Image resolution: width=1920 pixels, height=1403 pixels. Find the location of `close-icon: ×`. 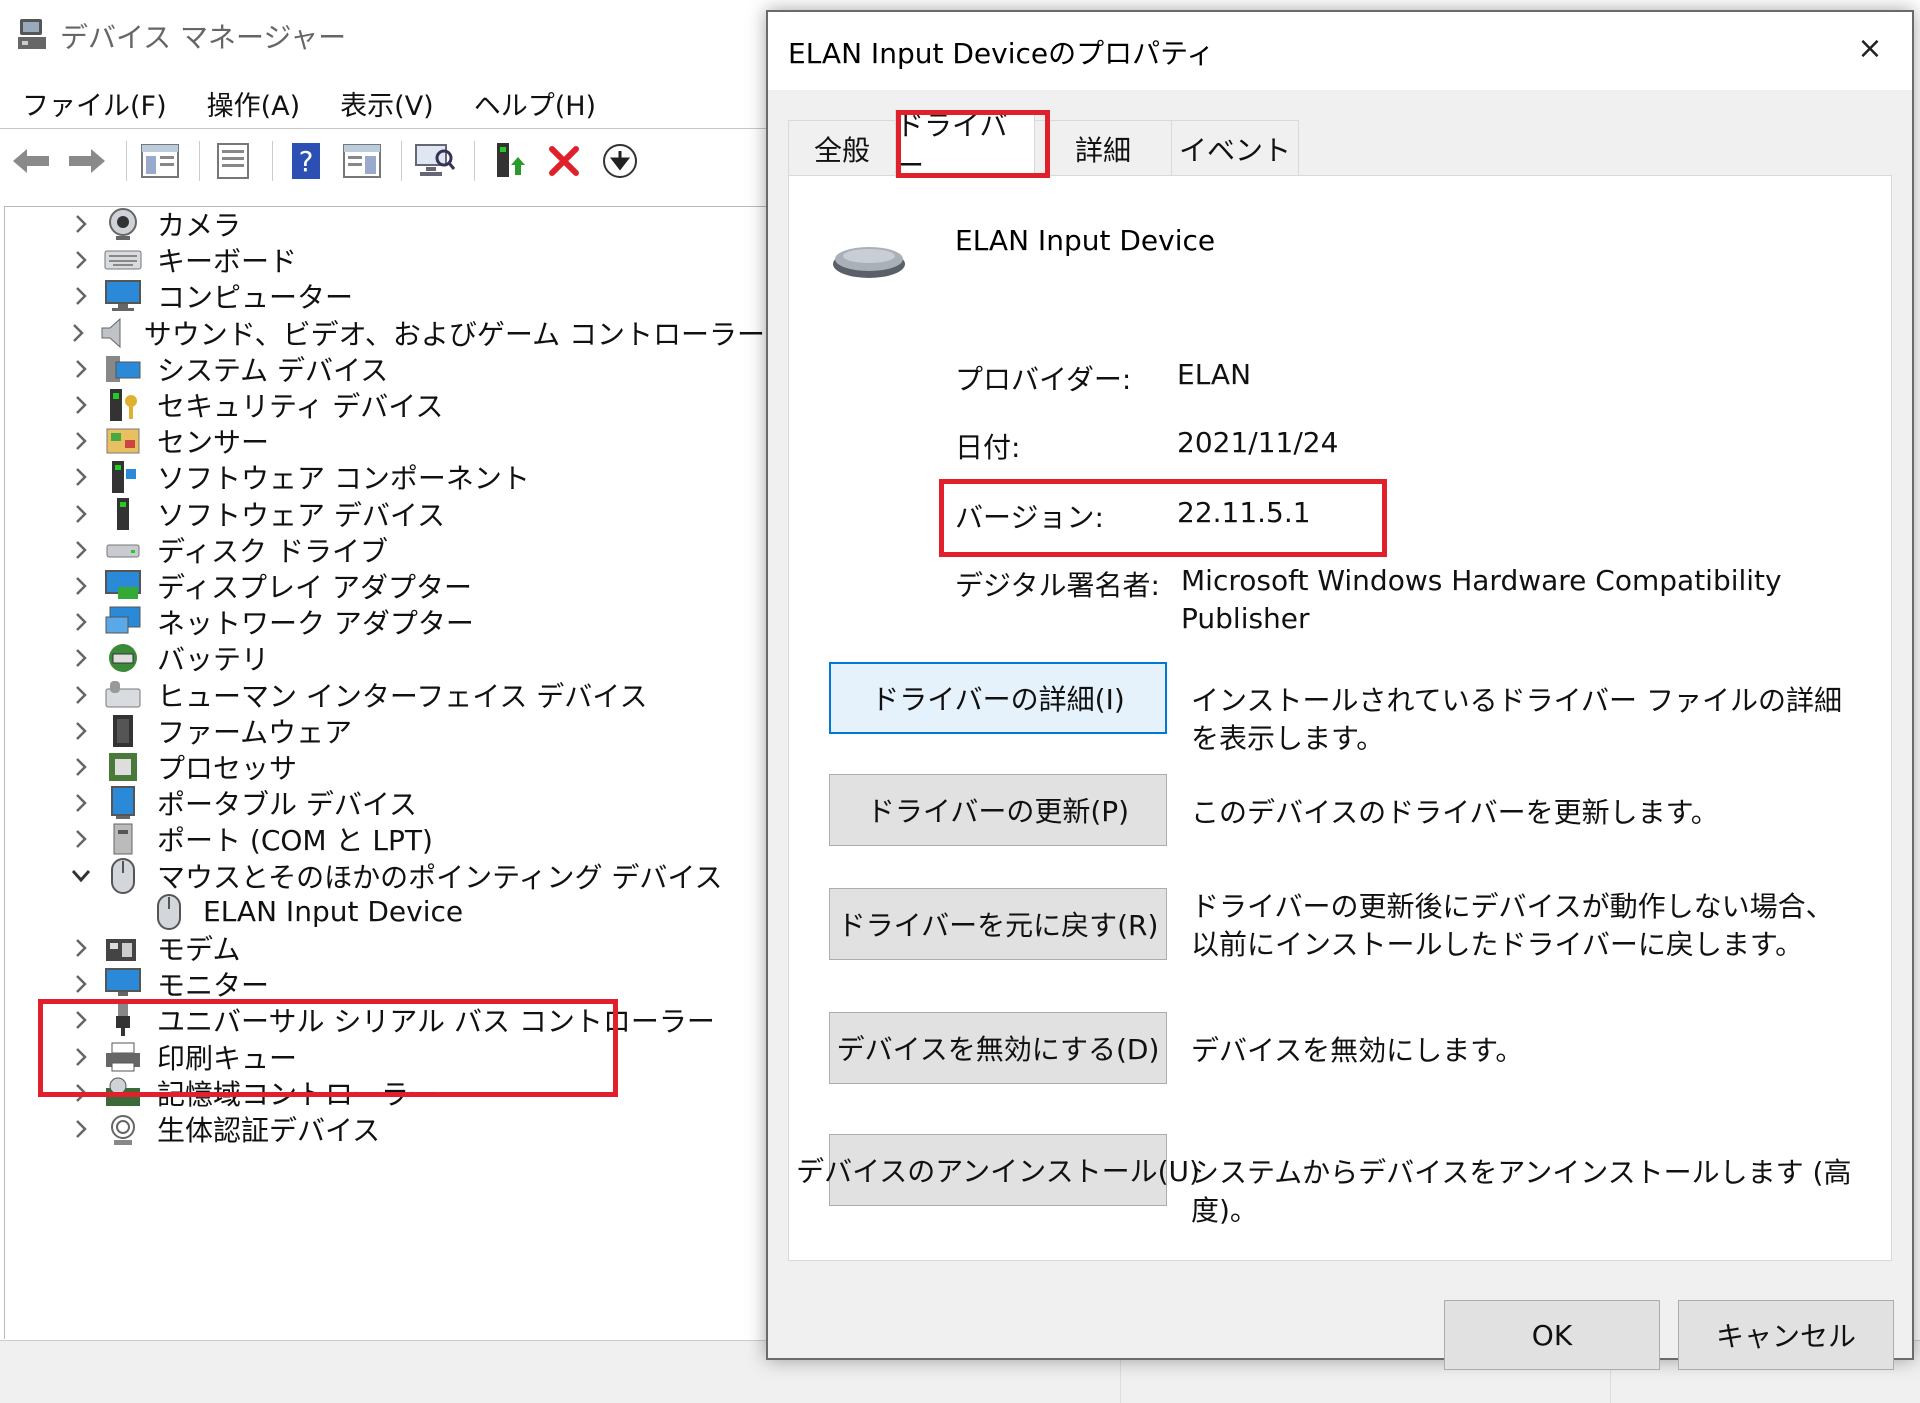

close-icon: × is located at coordinates (1870, 48).